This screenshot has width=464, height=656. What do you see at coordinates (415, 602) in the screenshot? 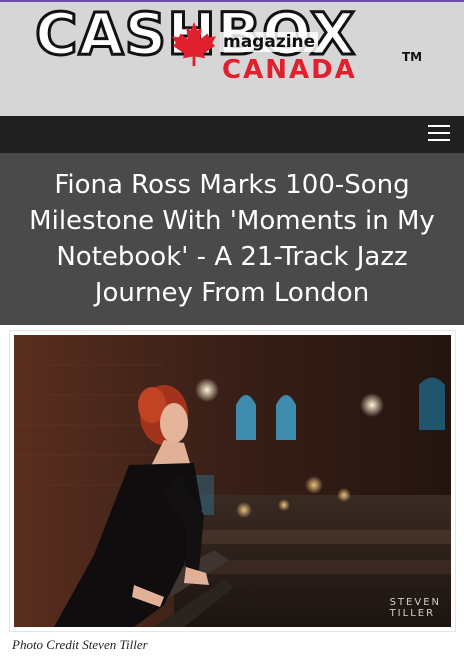
I see `watermark-line-1: STEVEN` at bounding box center [415, 602].